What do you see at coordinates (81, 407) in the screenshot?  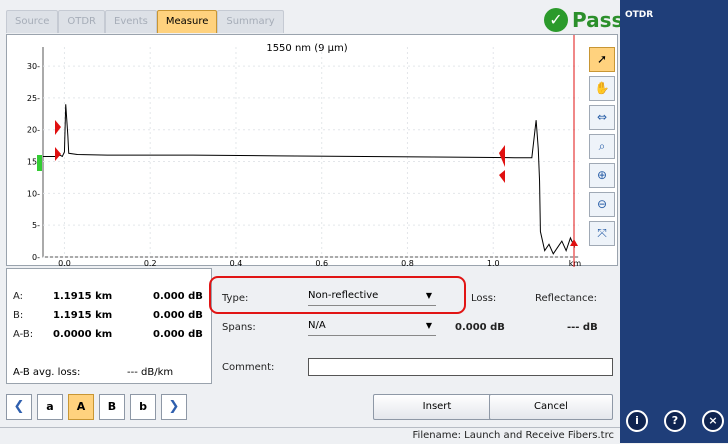 I see `marker-a-upper-button: A` at bounding box center [81, 407].